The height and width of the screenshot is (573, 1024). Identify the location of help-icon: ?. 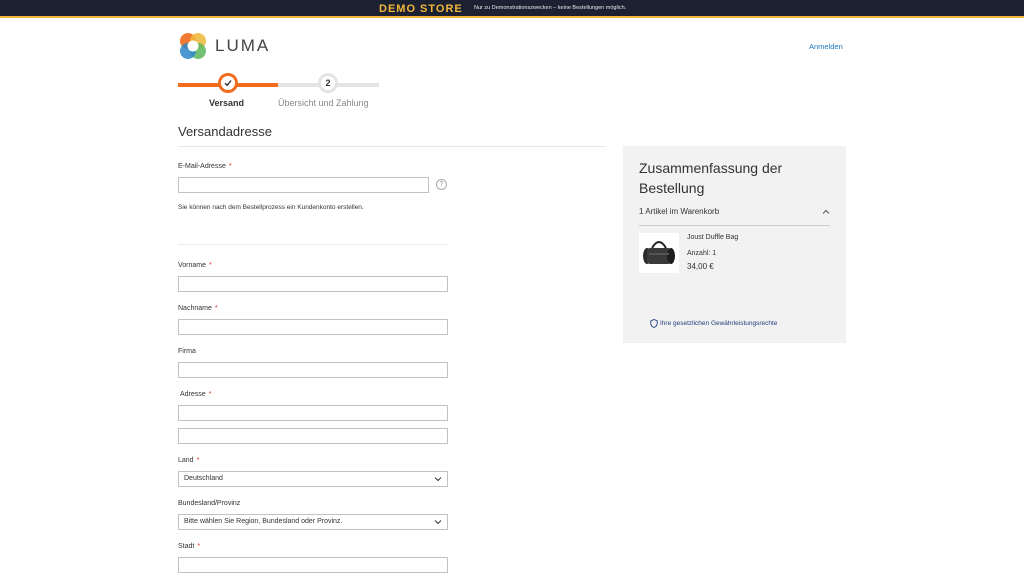
(441, 184).